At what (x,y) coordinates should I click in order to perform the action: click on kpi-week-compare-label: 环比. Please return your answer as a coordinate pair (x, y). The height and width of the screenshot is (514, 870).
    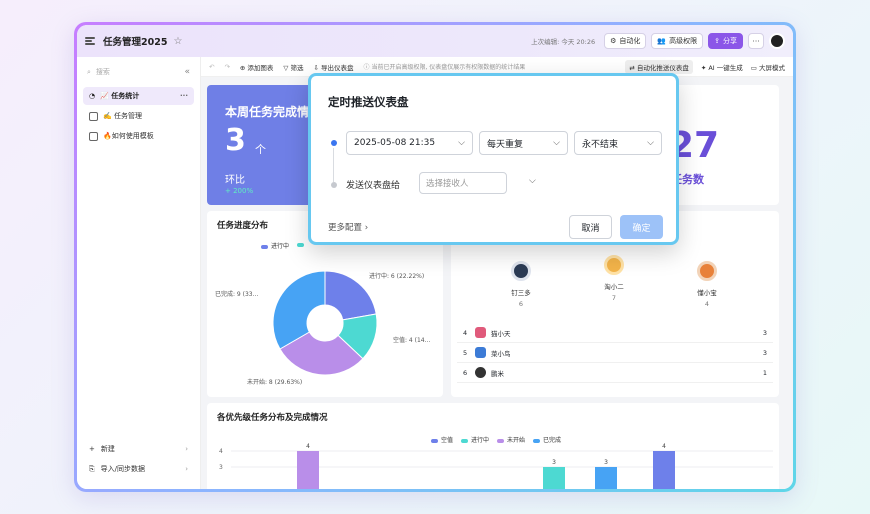
    Looking at the image, I should click on (235, 180).